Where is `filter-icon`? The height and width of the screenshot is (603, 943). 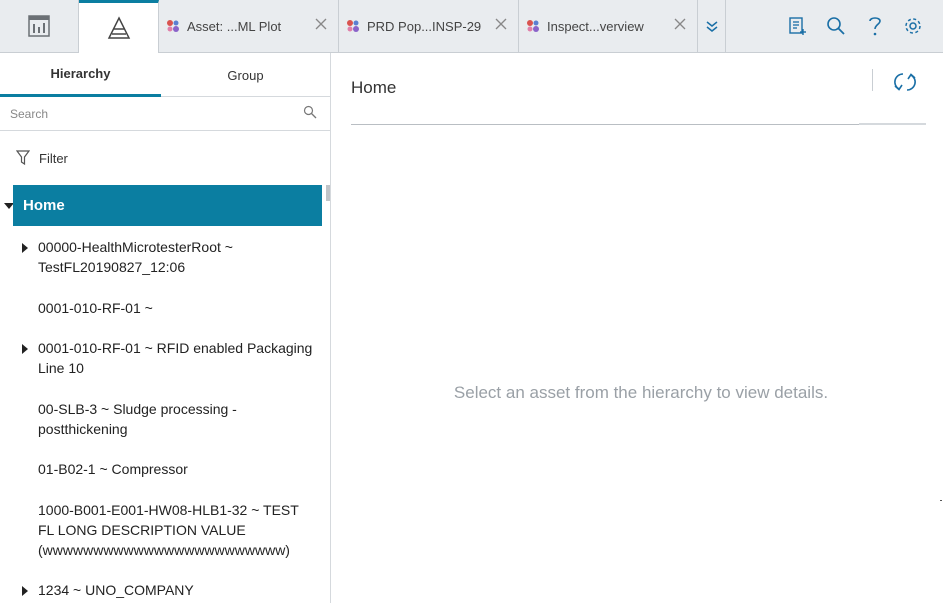 filter-icon is located at coordinates (23, 158).